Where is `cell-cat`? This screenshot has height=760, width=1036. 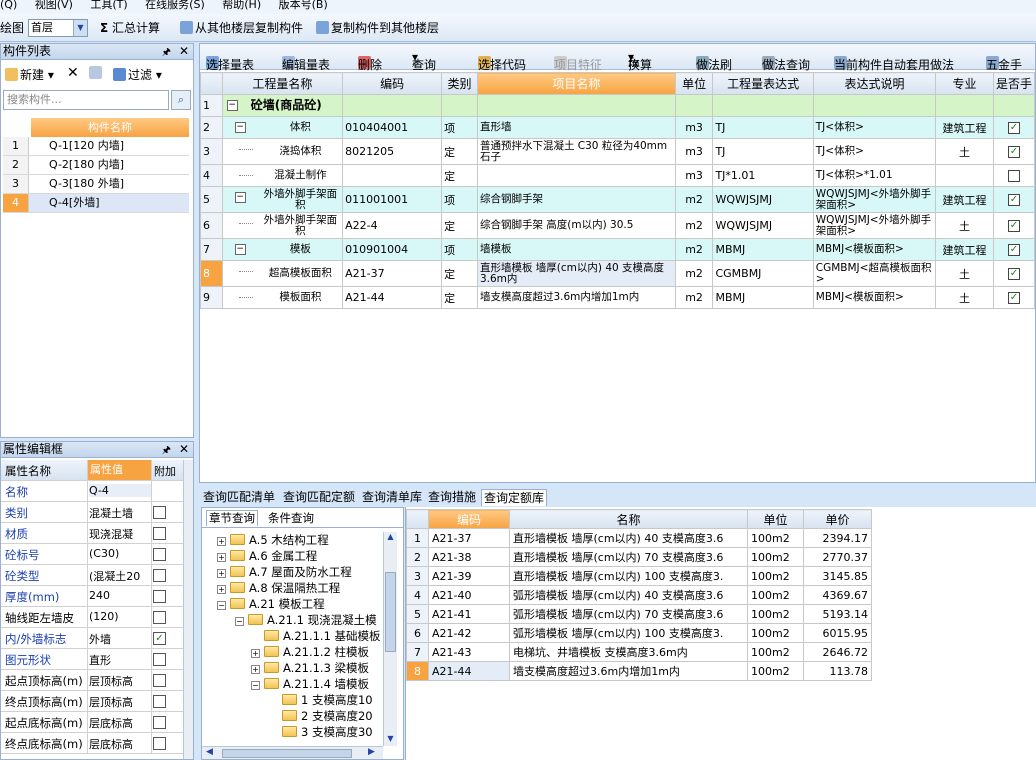 cell-cat is located at coordinates (459, 105).